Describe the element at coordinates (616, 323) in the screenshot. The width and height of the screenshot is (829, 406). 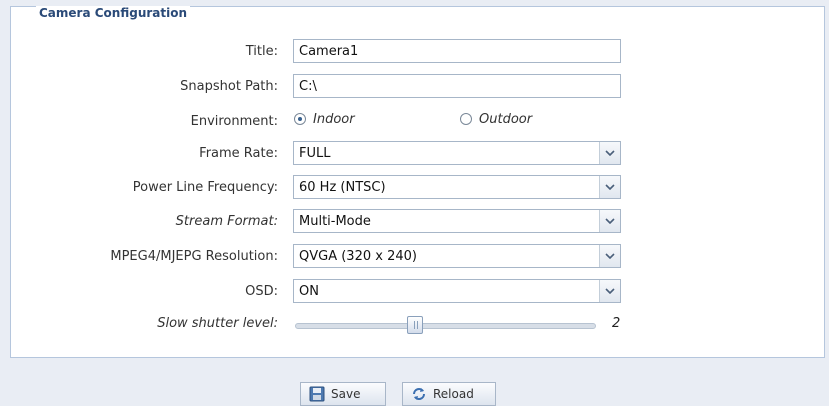
I see `slow-shutter-value: 2` at that location.